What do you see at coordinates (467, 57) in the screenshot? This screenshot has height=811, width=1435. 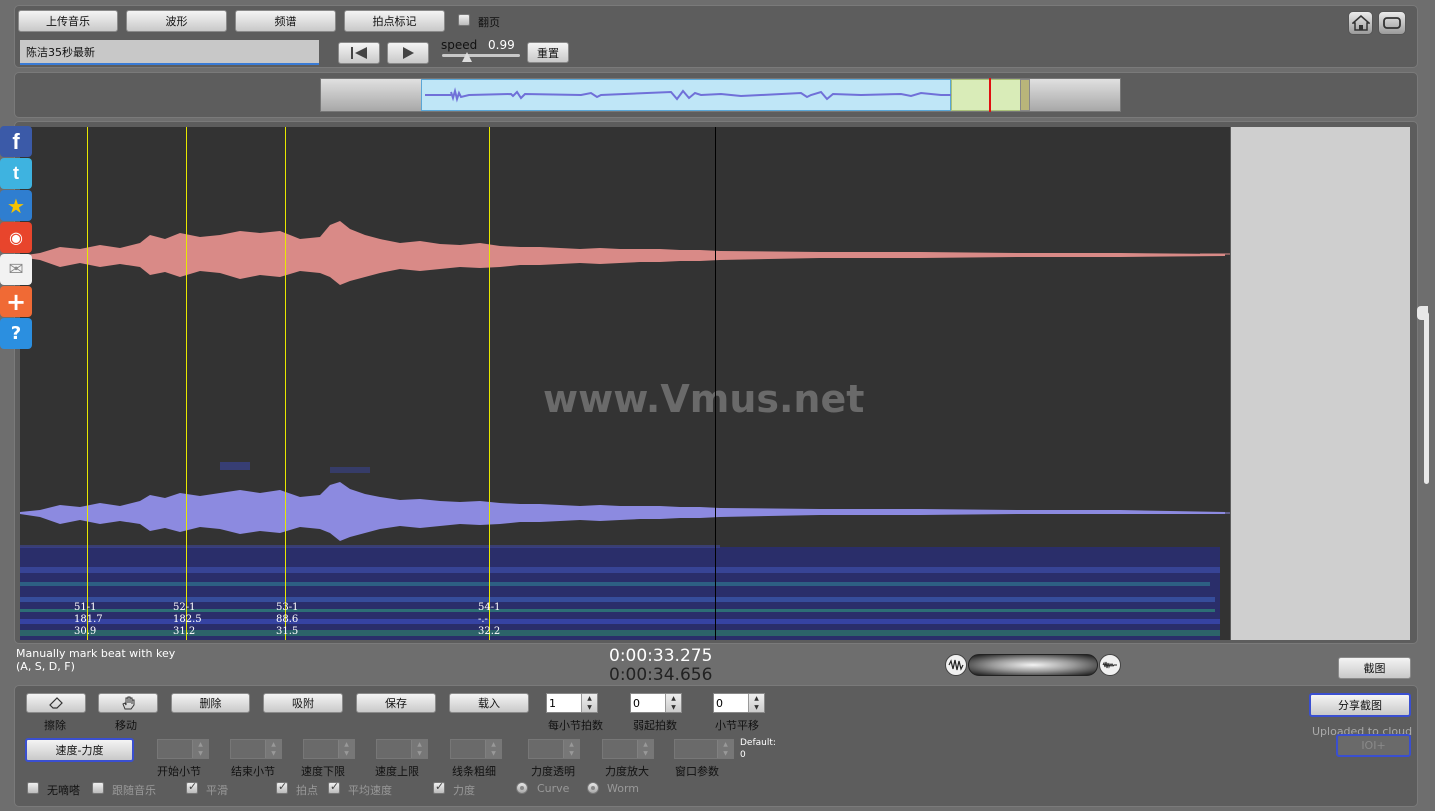 I see `speed-slider-thumb` at bounding box center [467, 57].